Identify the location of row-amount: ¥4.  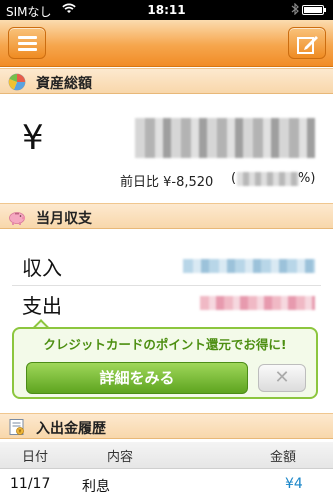
(294, 484).